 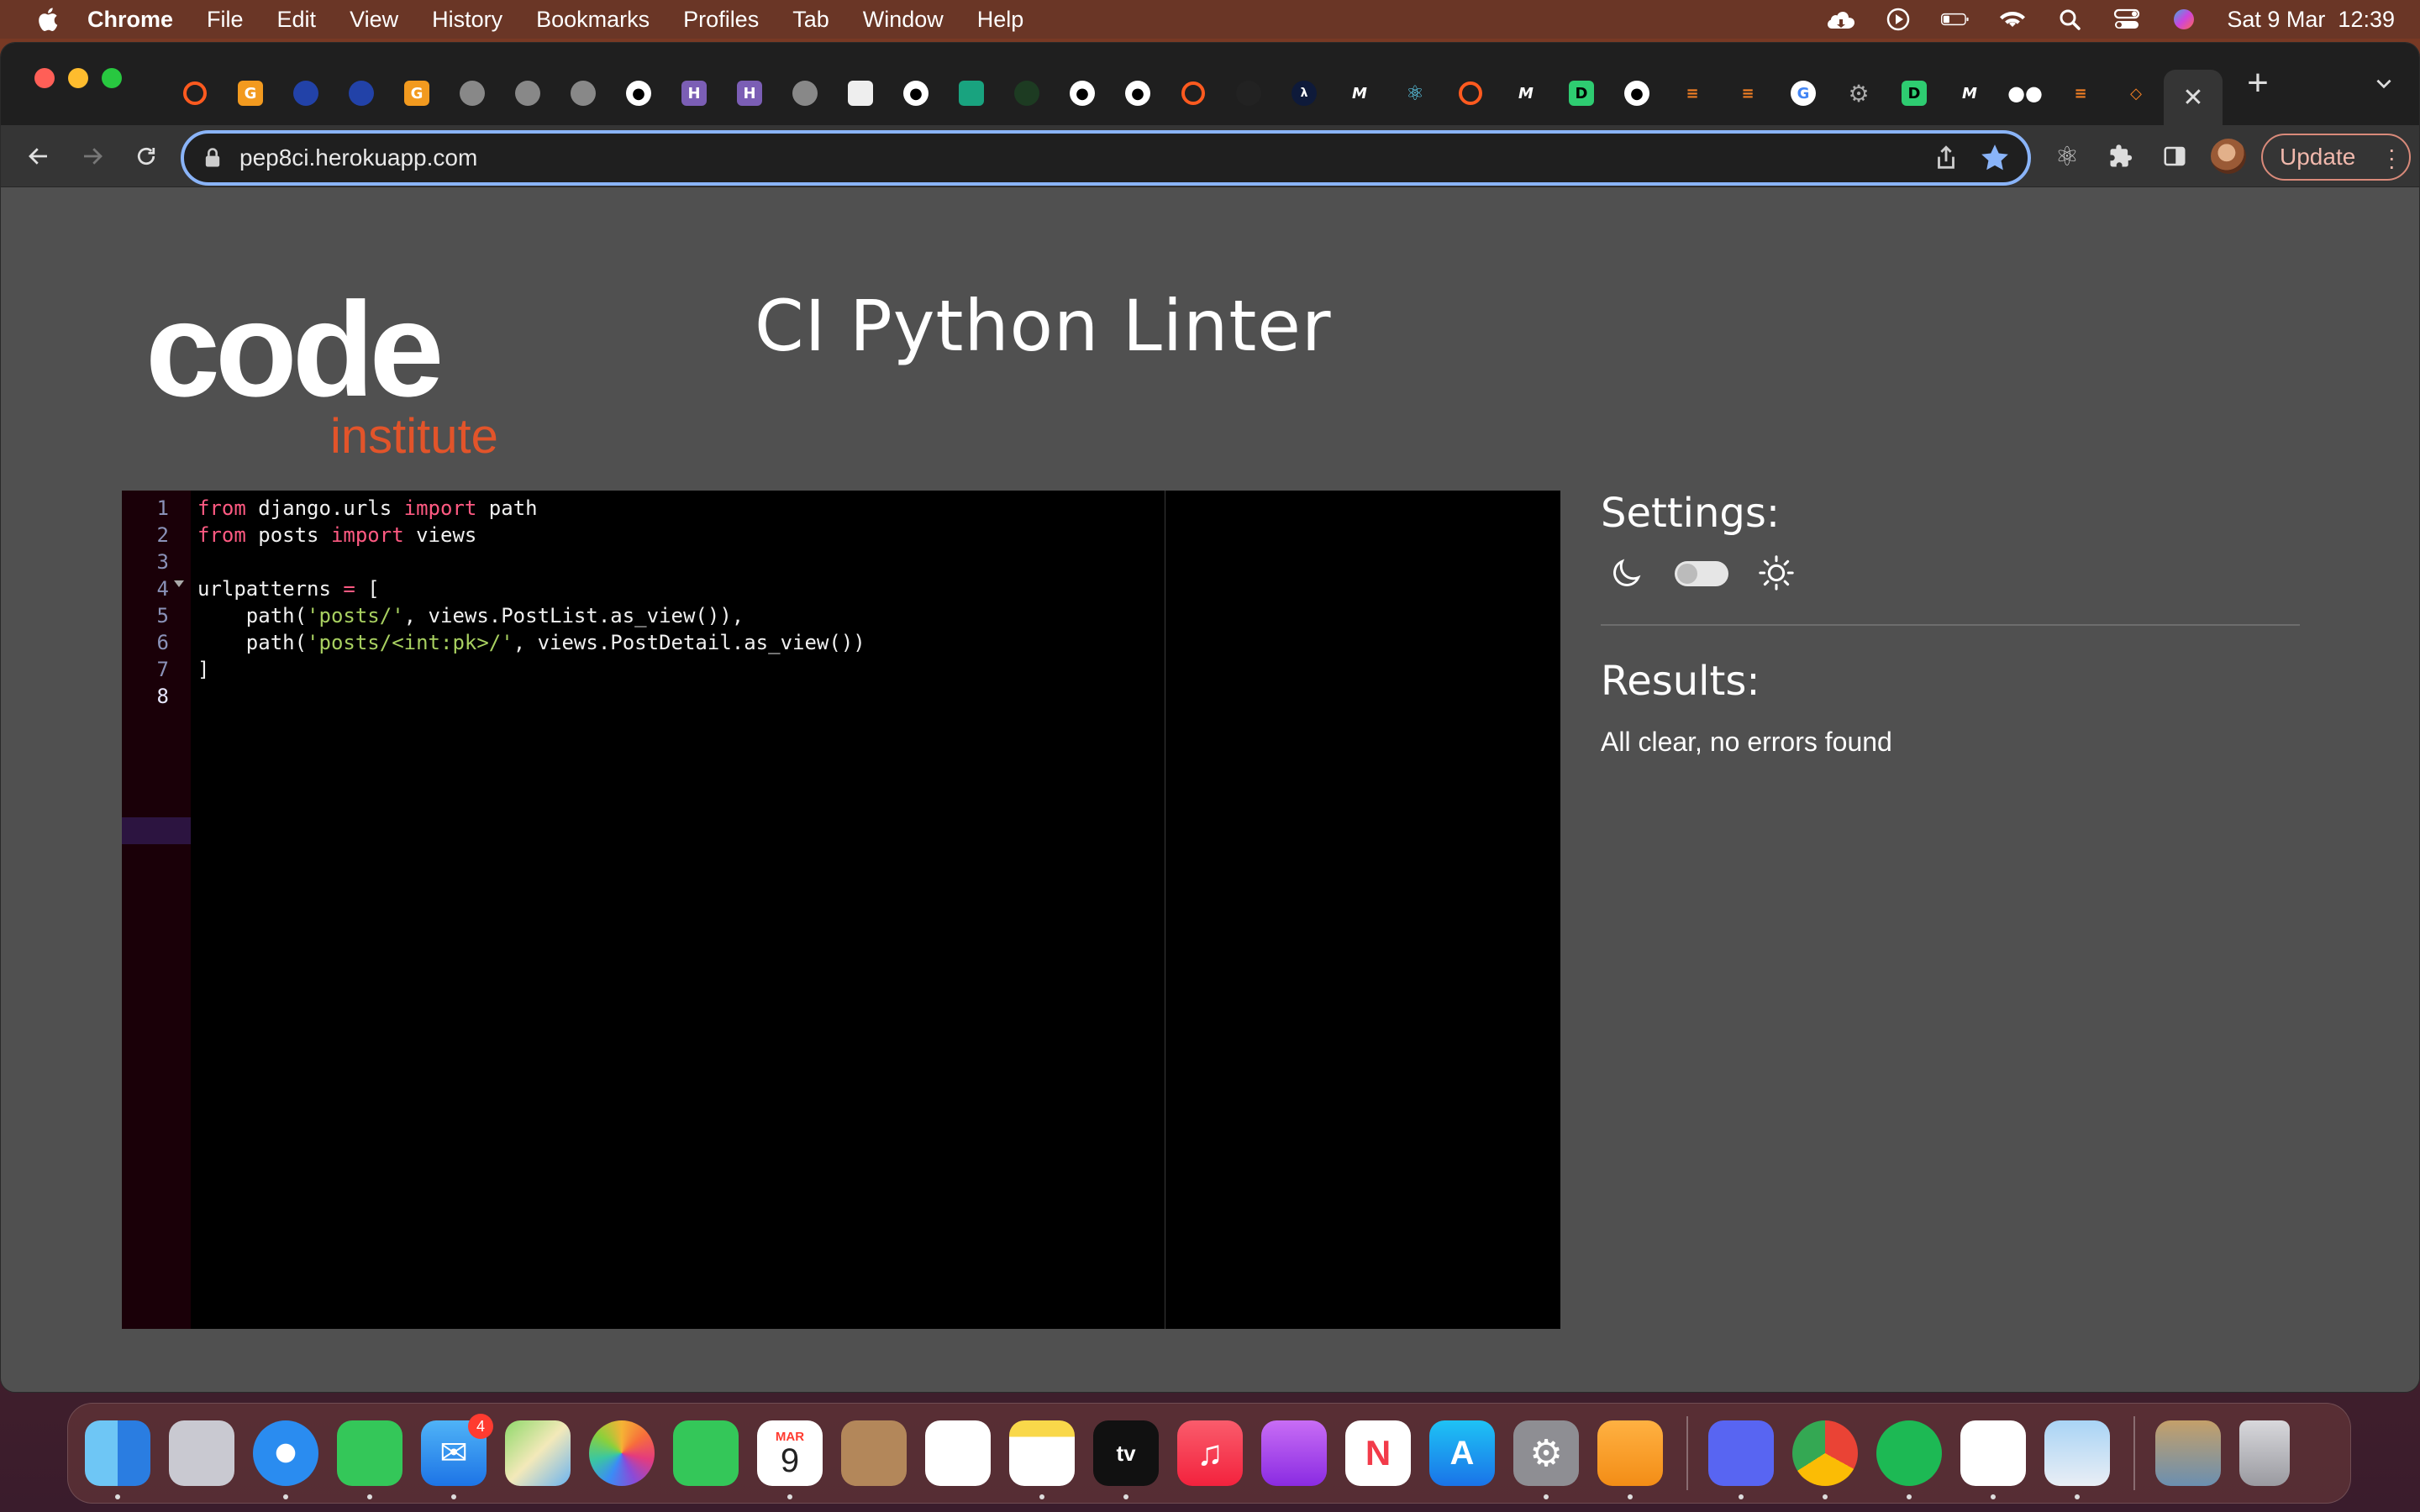 I want to click on launchpad-icon, so click(x=202, y=1453).